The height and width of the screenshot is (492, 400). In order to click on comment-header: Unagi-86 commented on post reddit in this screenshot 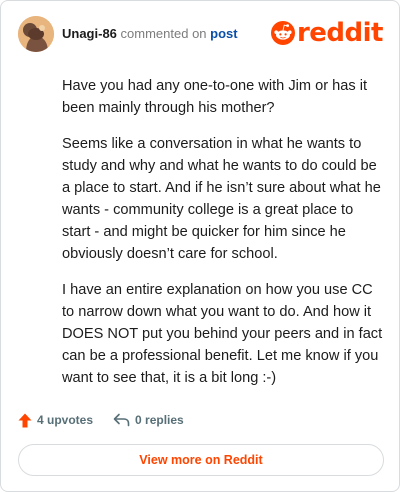, I will do `click(201, 34)`.